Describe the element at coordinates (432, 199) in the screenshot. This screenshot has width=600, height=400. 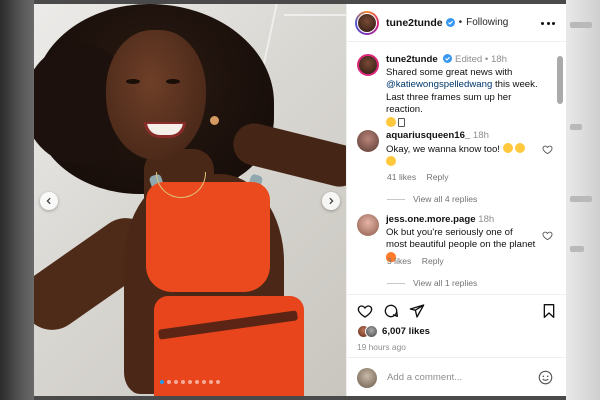
I see `view-replies-button: View all 4 replies` at that location.